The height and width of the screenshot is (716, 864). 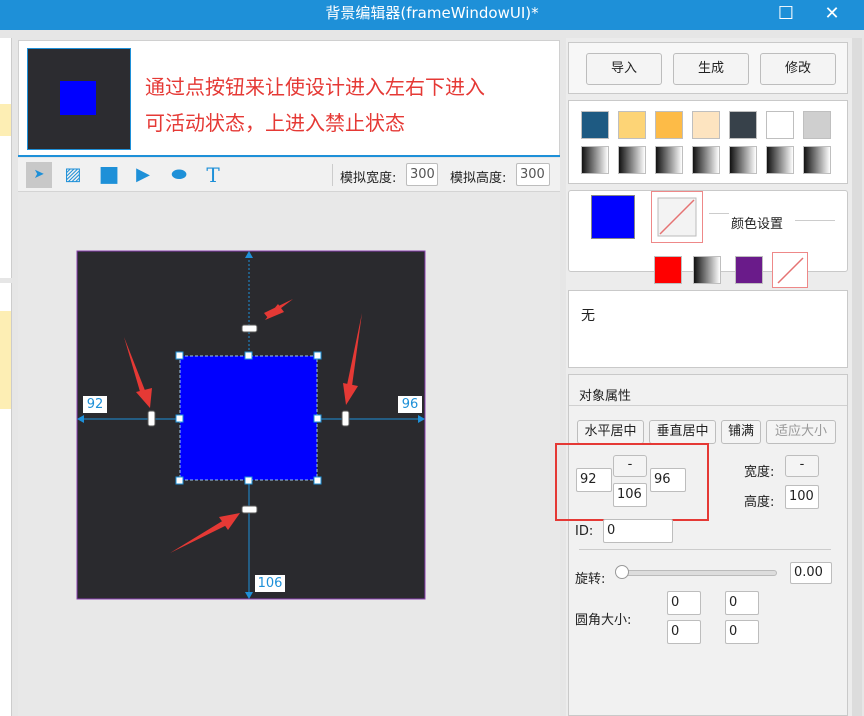 I want to click on rotate-label: 旋转:, so click(x=590, y=579).